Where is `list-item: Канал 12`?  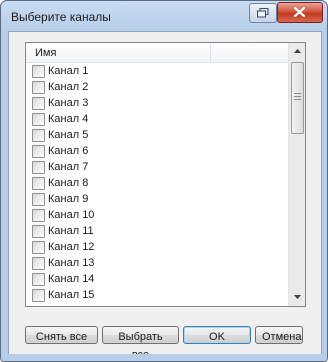 list-item: Канал 12 is located at coordinates (157, 247).